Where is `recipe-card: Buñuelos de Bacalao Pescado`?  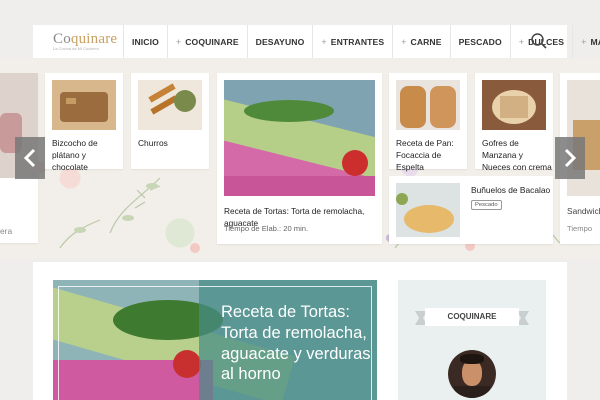
recipe-card: Buñuelos de Bacalao Pescado is located at coordinates (471, 210).